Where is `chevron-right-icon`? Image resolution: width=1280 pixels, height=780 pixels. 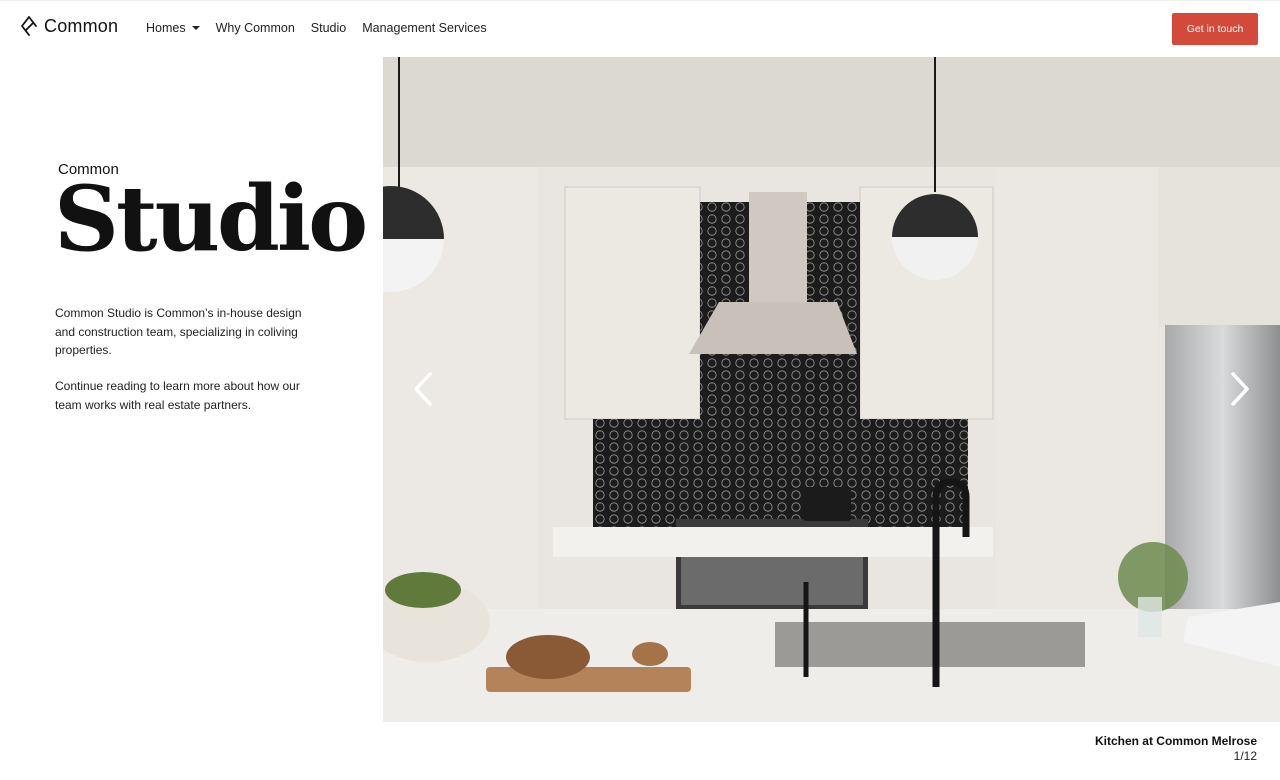 chevron-right-icon is located at coordinates (1240, 389).